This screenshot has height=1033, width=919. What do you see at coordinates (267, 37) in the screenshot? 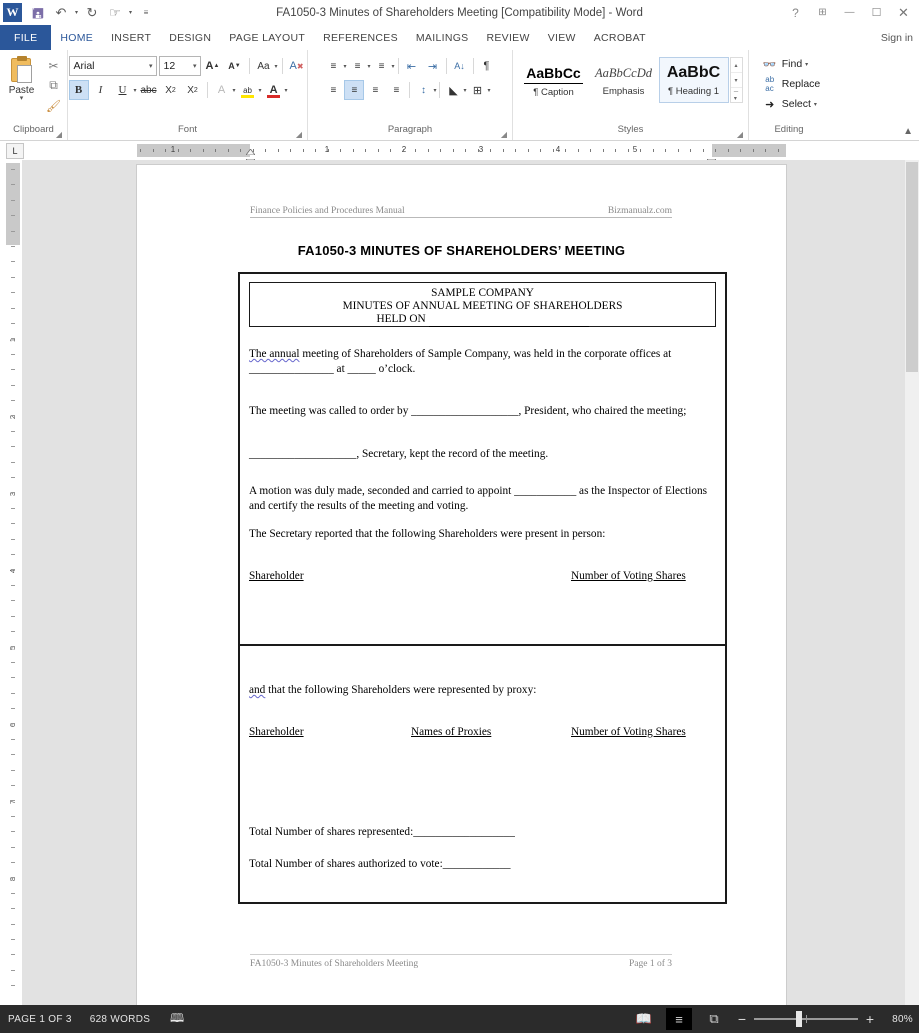
I see `tab-page-layout: PAGE LAYOUT` at bounding box center [267, 37].